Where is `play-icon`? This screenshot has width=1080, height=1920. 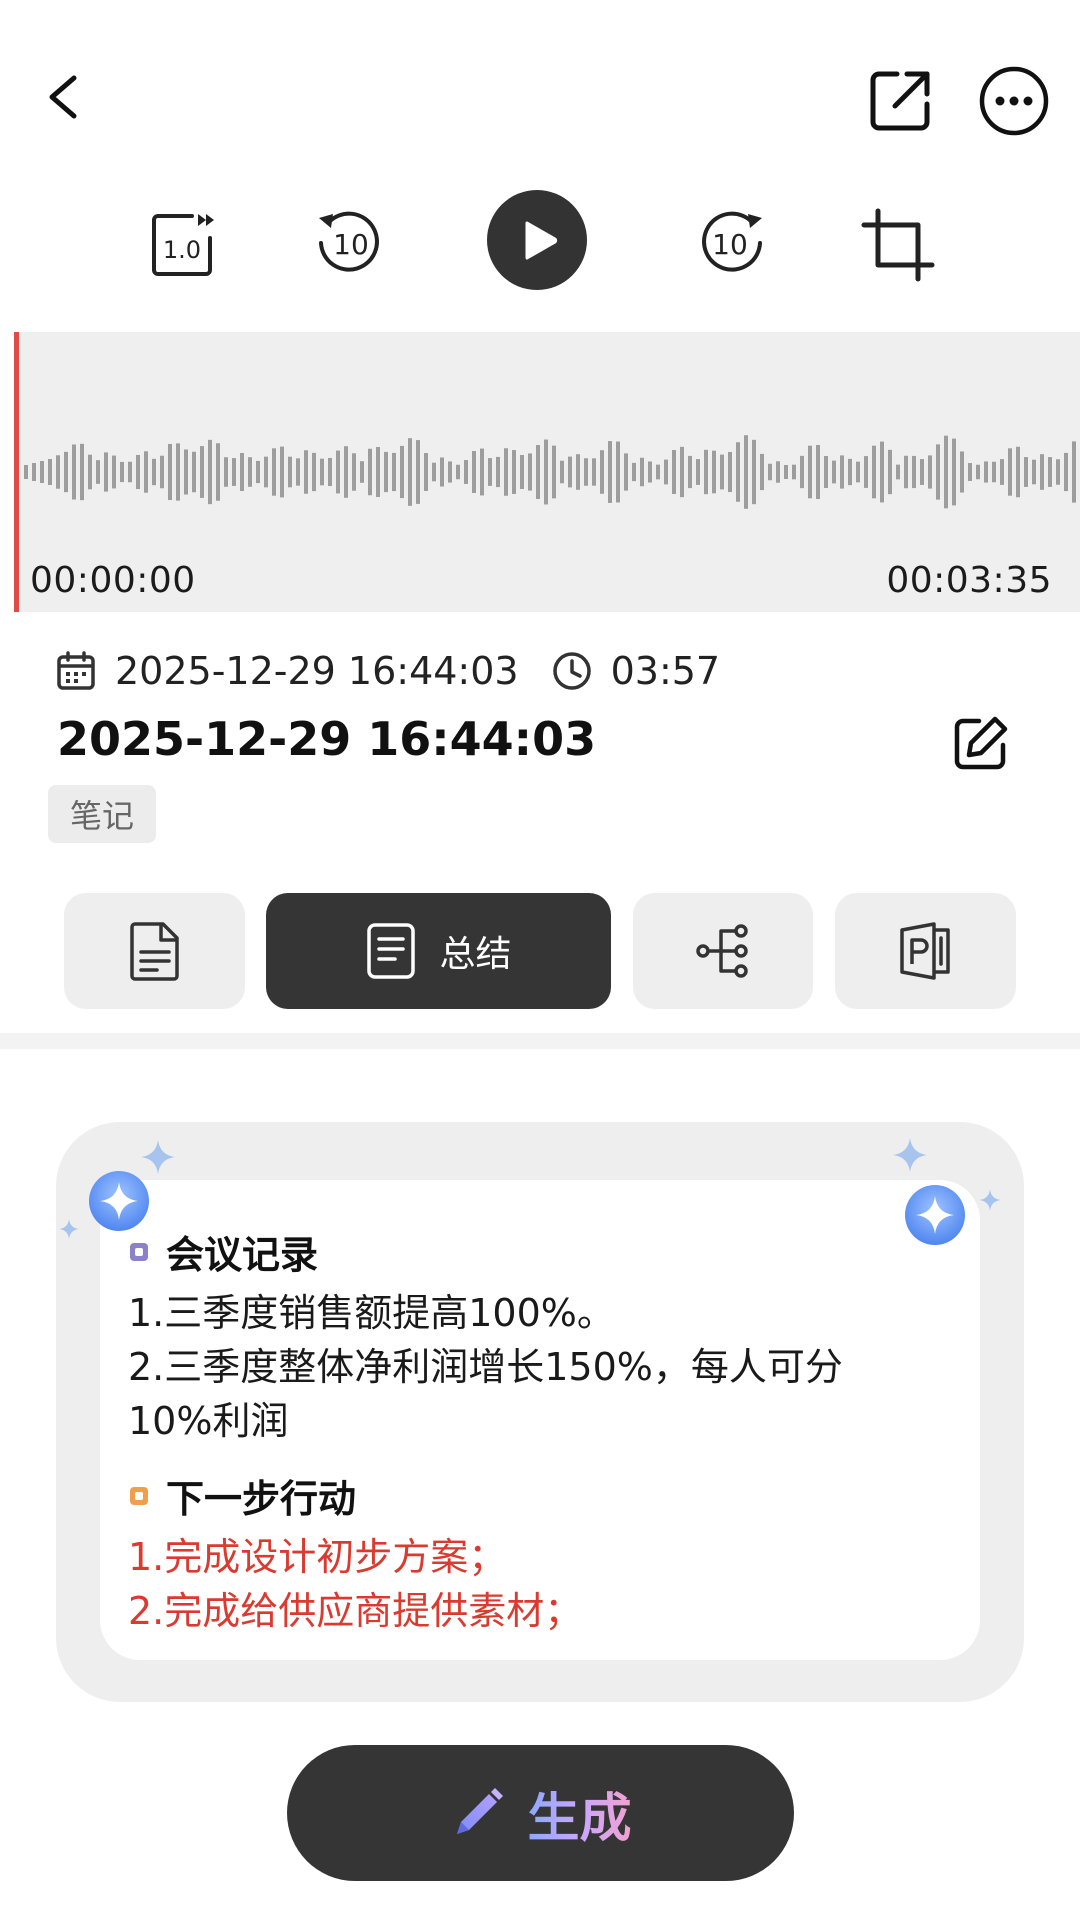
play-icon is located at coordinates (541, 240).